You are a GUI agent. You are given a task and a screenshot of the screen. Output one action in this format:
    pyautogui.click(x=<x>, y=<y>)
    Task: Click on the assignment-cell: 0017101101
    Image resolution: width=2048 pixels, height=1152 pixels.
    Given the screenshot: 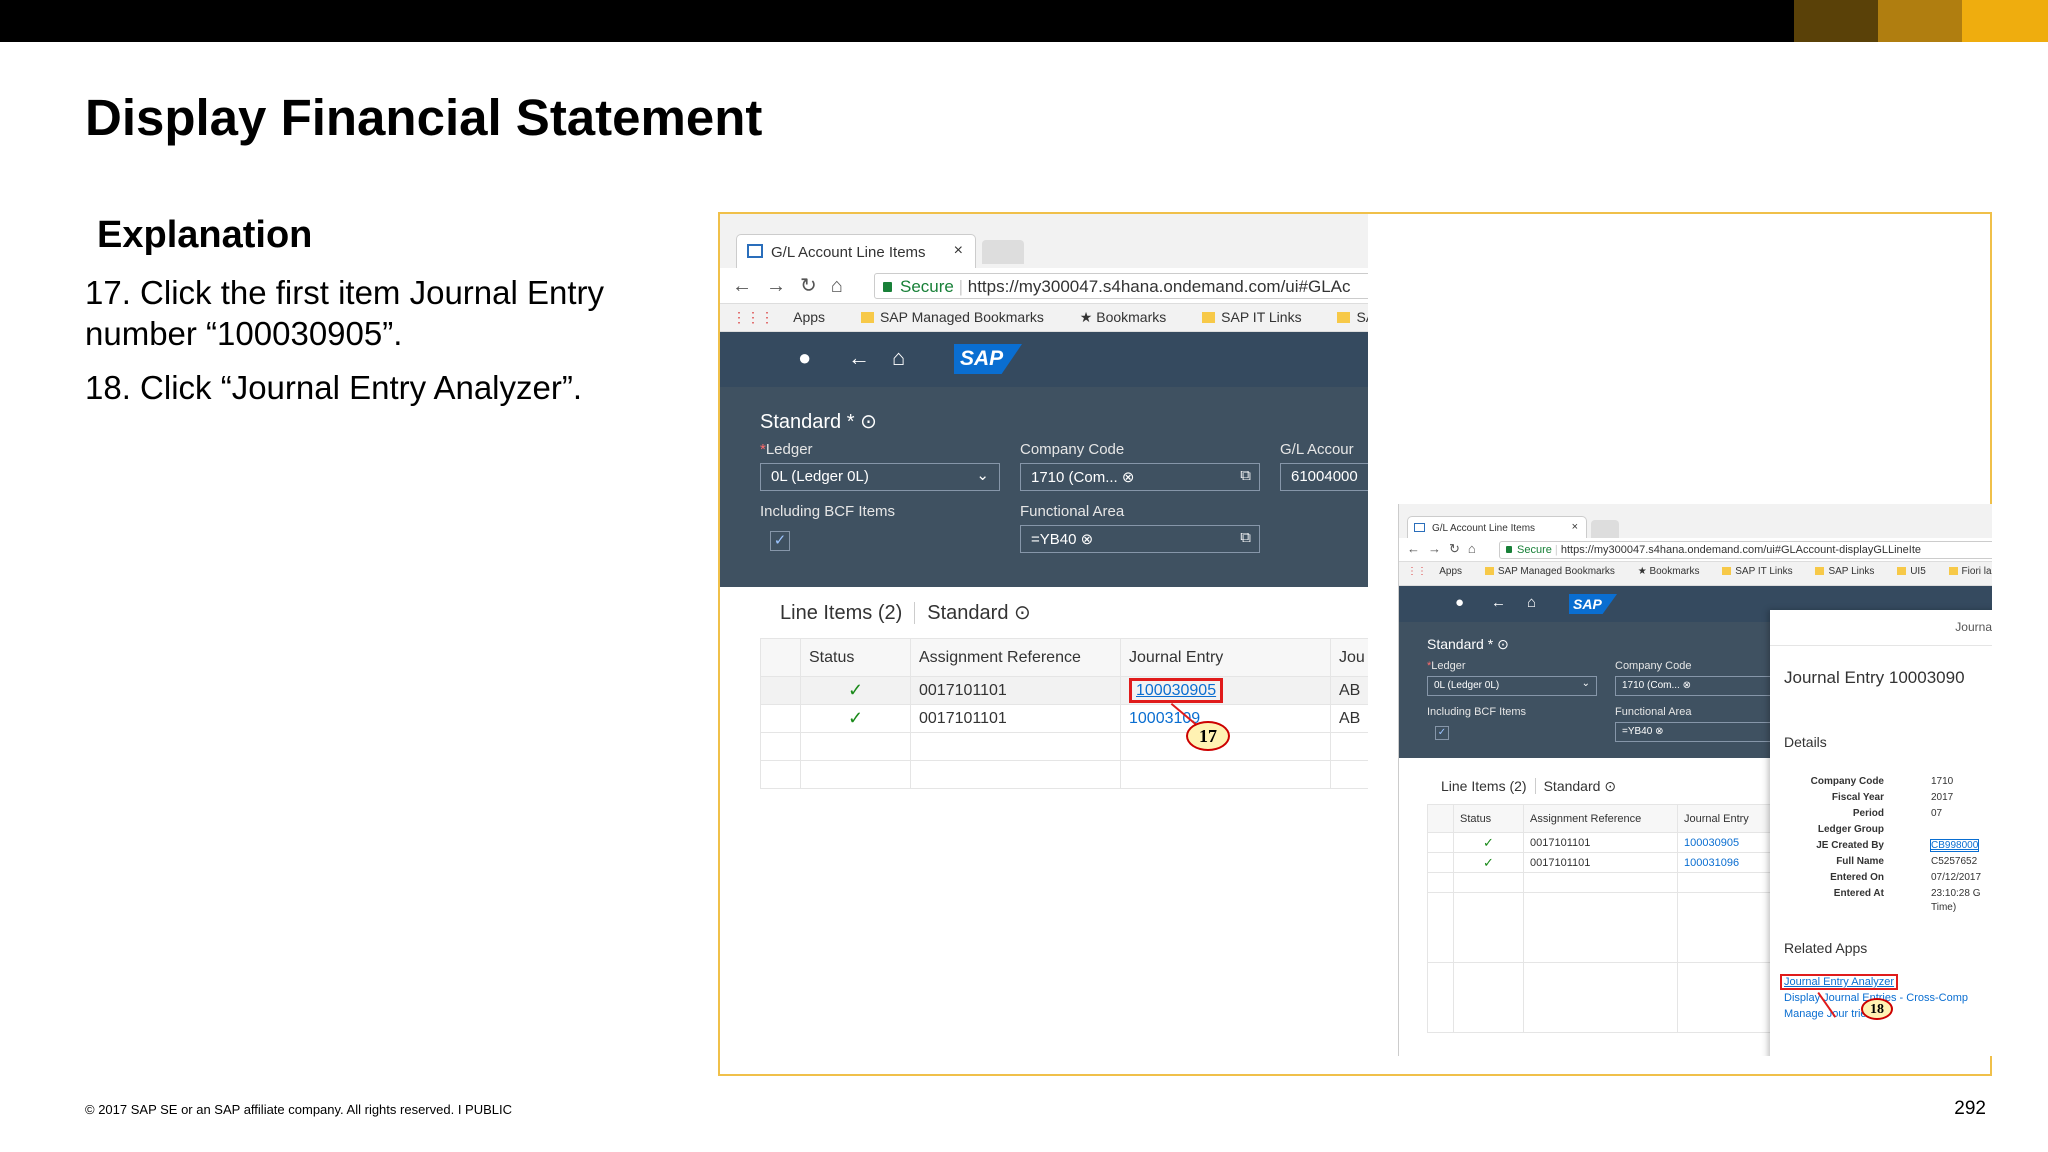 What is the action you would take?
    pyautogui.click(x=1015, y=718)
    